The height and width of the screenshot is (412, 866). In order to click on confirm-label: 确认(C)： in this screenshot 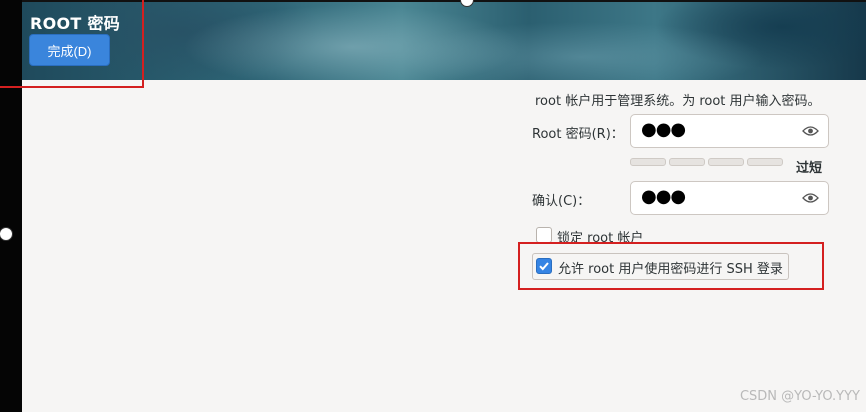, I will do `click(561, 201)`.